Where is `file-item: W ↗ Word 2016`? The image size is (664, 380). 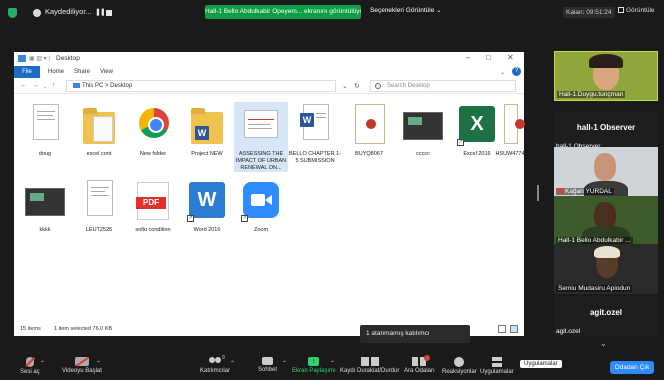 file-item: W ↗ Word 2016 is located at coordinates (207, 206).